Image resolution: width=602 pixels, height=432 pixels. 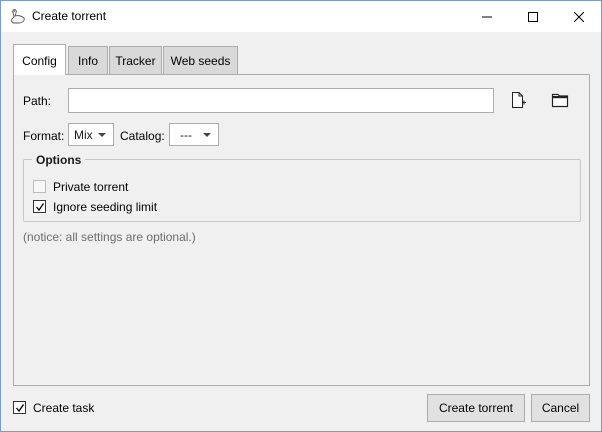 I want to click on format-value: Mix, so click(x=83, y=135).